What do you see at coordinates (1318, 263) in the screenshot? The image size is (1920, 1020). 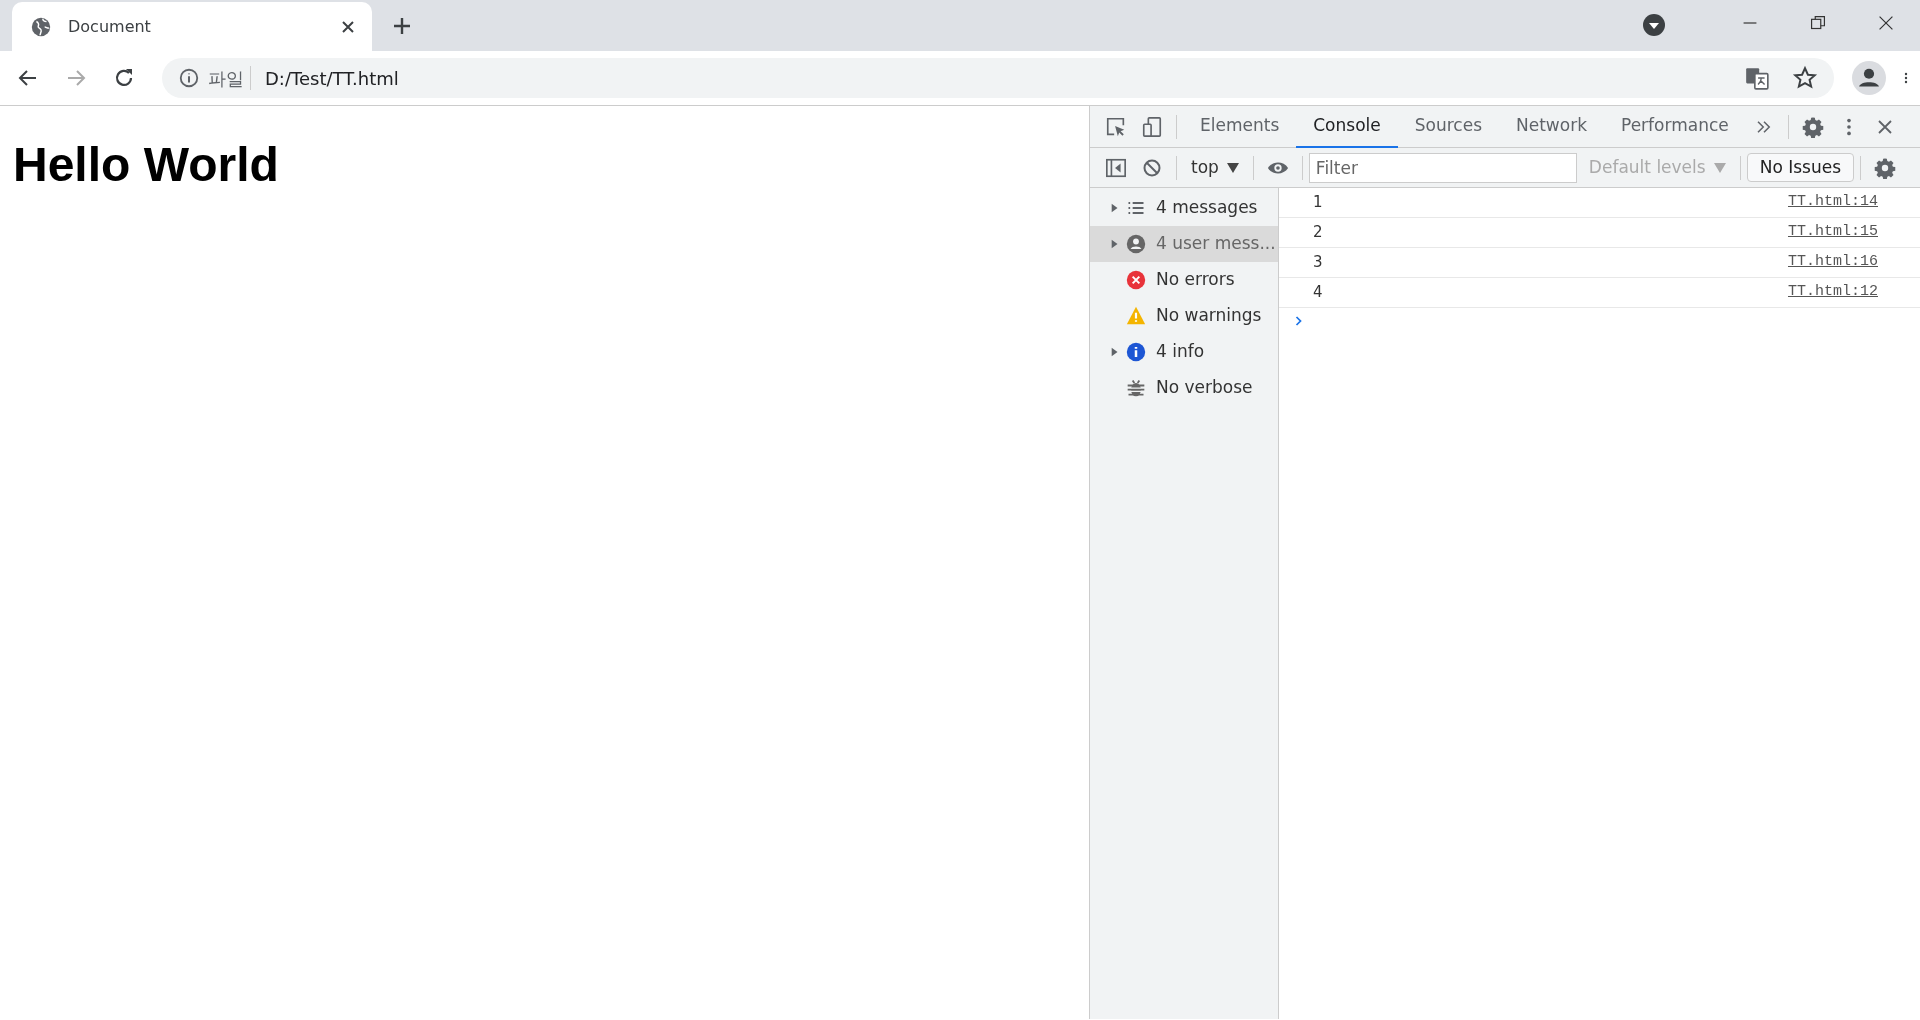 I see `message-text: 3` at bounding box center [1318, 263].